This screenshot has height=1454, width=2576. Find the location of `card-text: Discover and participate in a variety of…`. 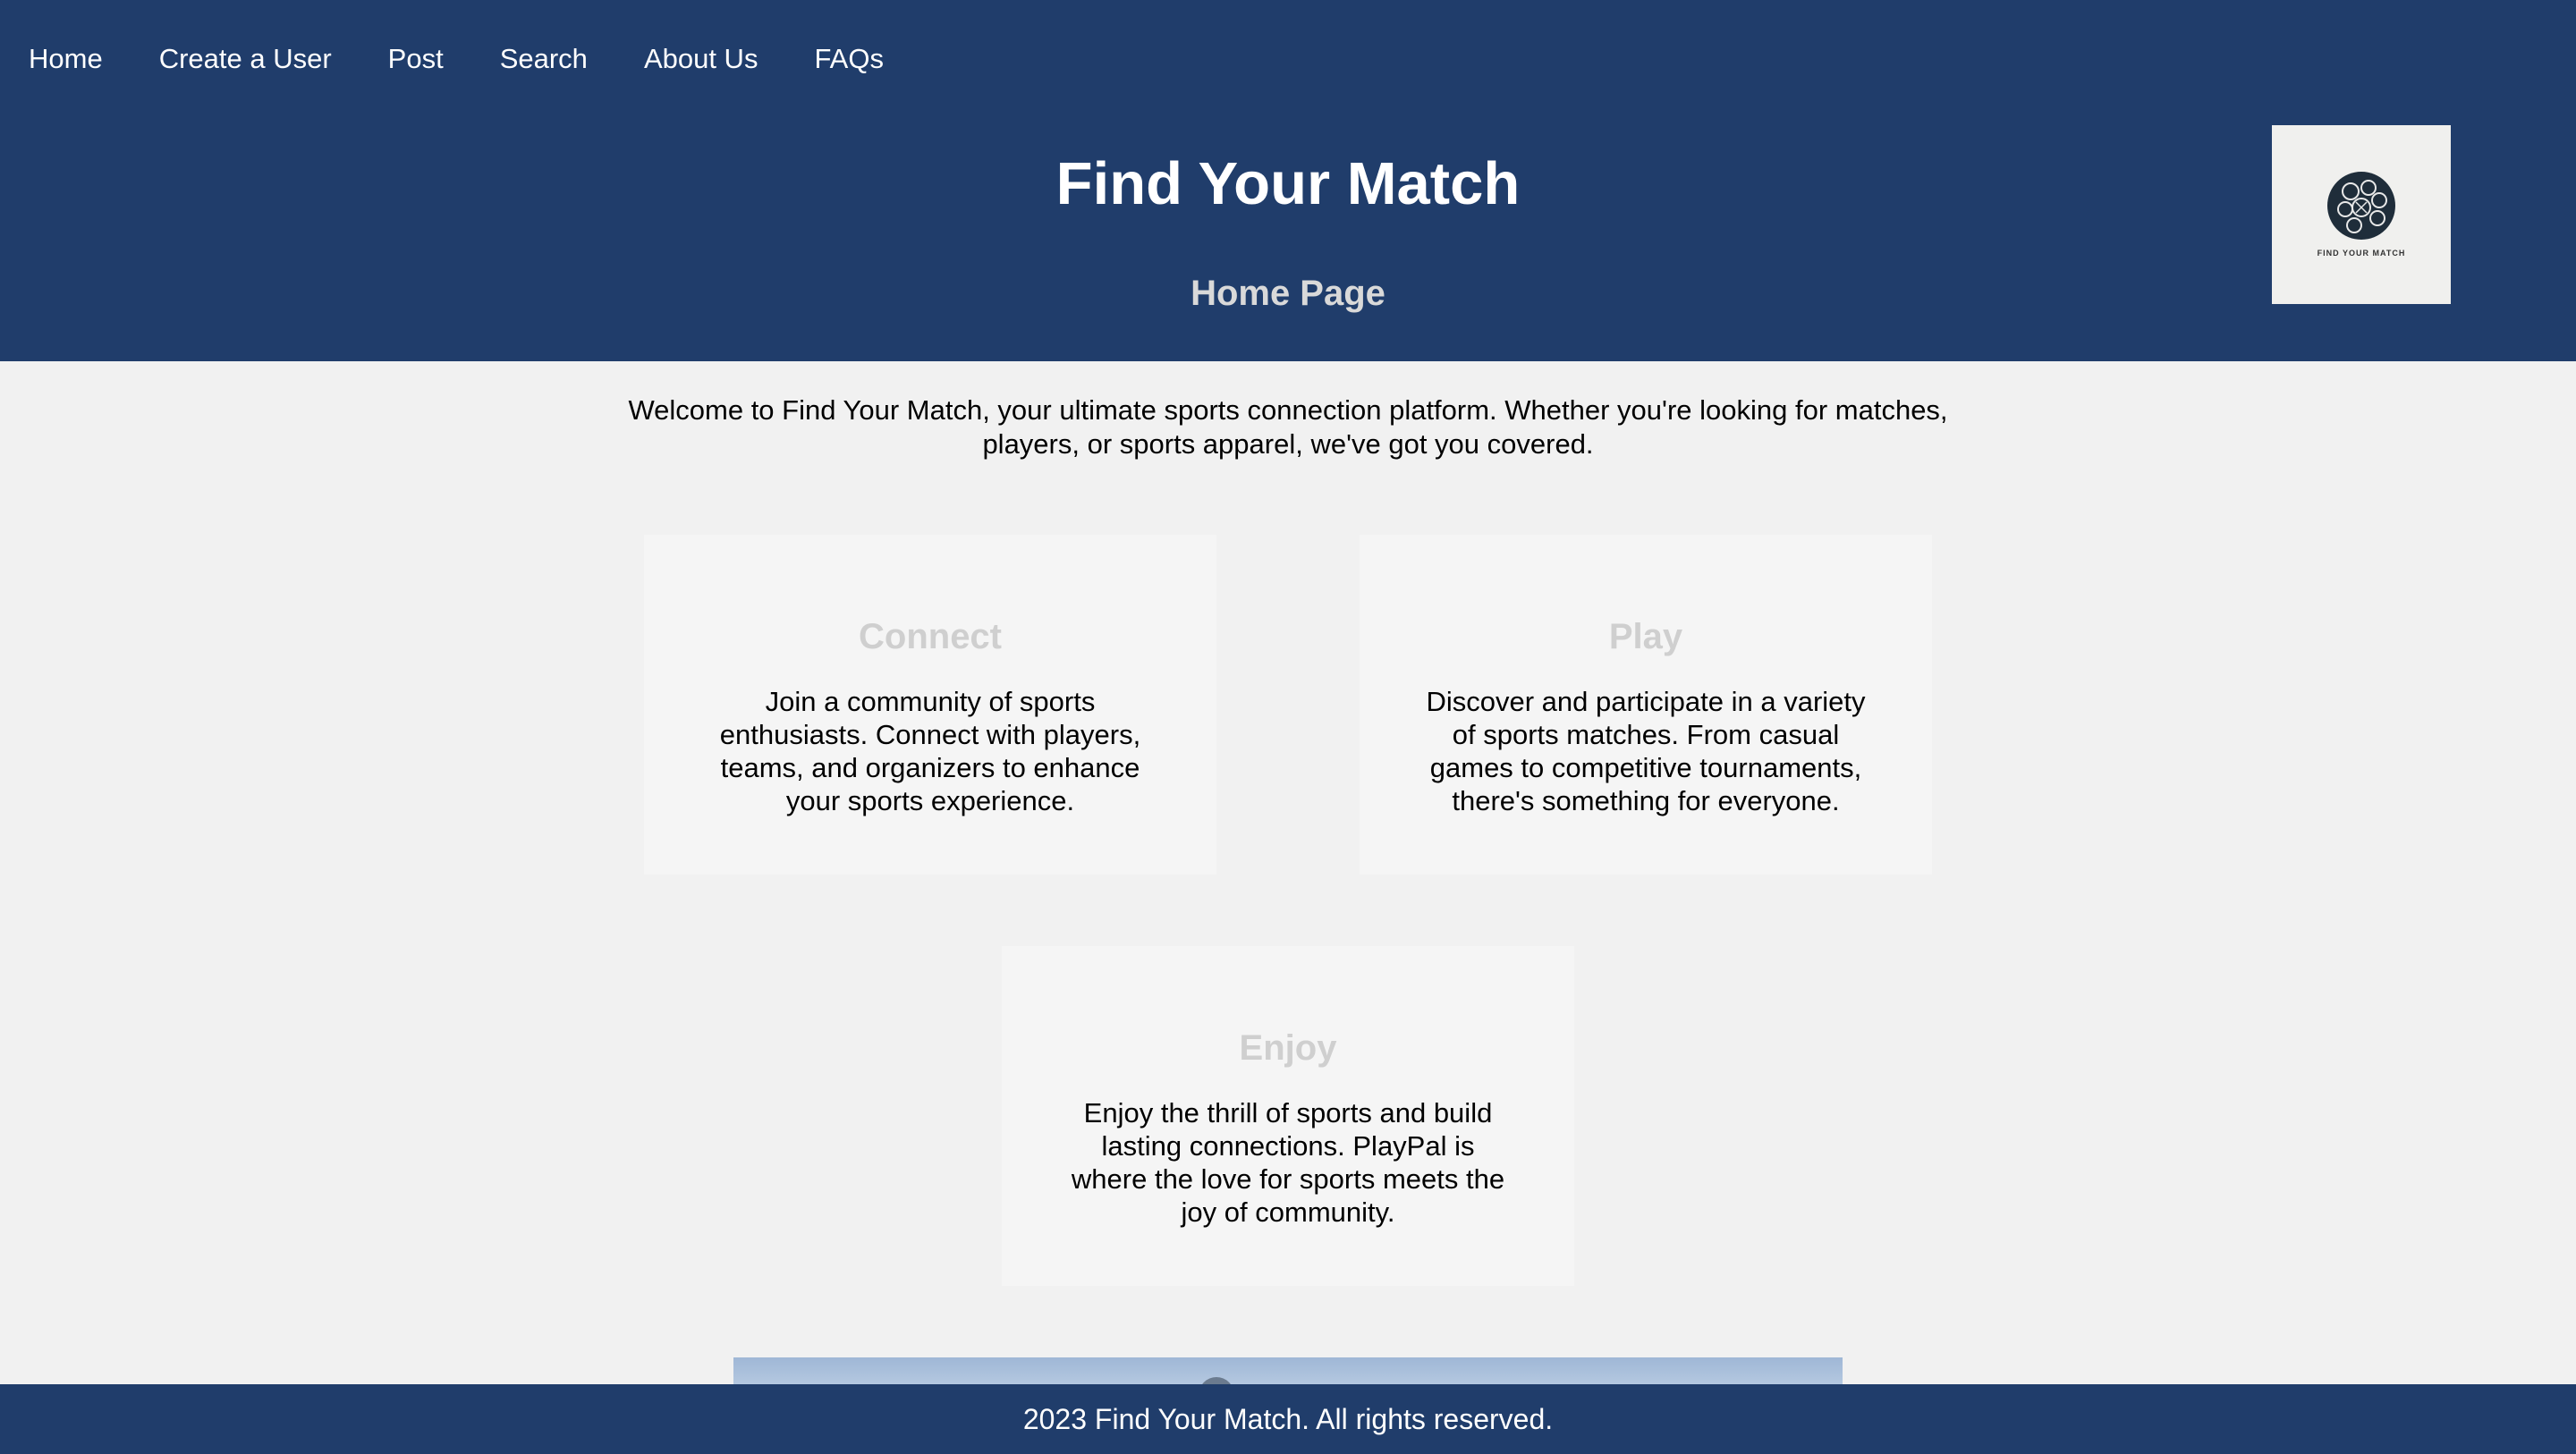

card-text: Discover and participate in a variety of… is located at coordinates (1646, 751).